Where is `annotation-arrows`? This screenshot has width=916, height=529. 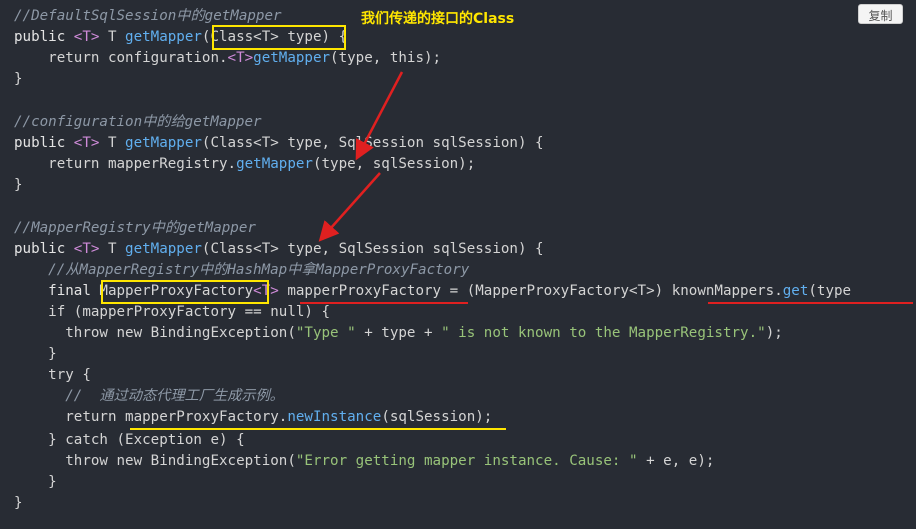 annotation-arrows is located at coordinates (361, 156).